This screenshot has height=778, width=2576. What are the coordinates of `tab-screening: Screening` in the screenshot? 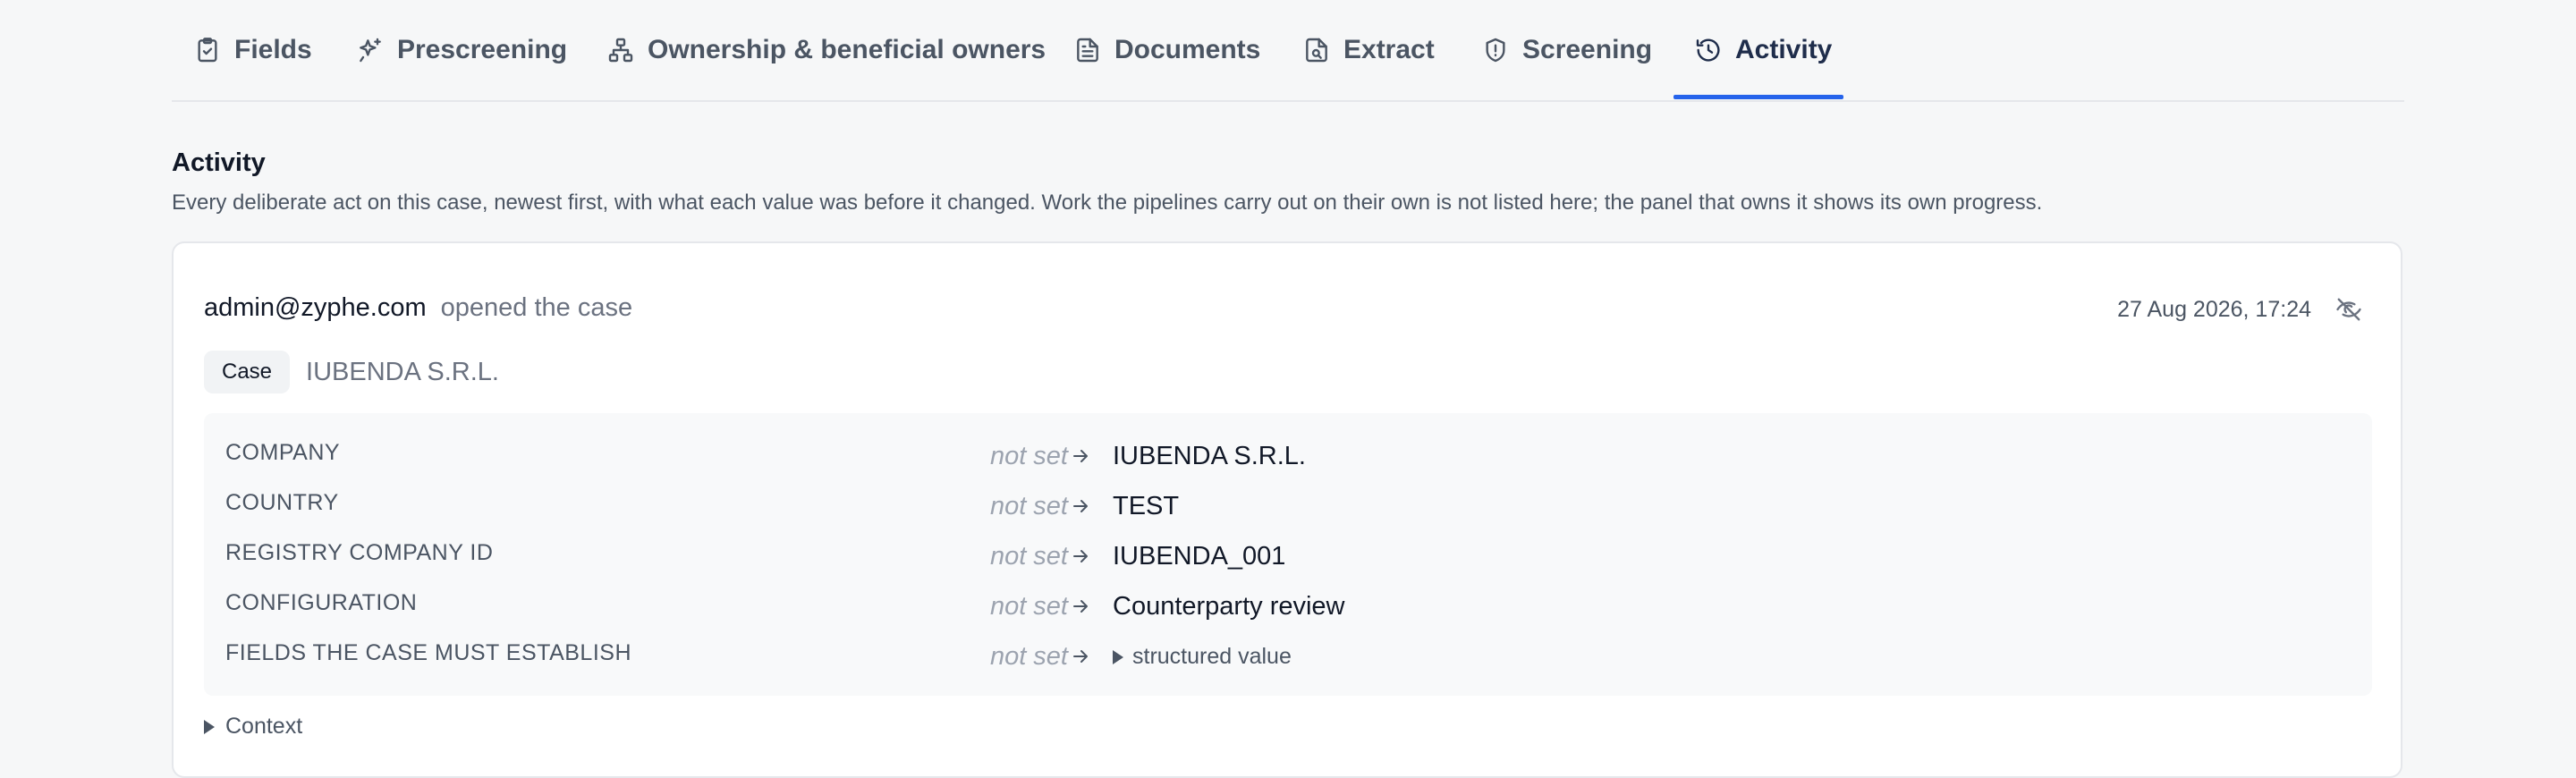 It's located at (1566, 50).